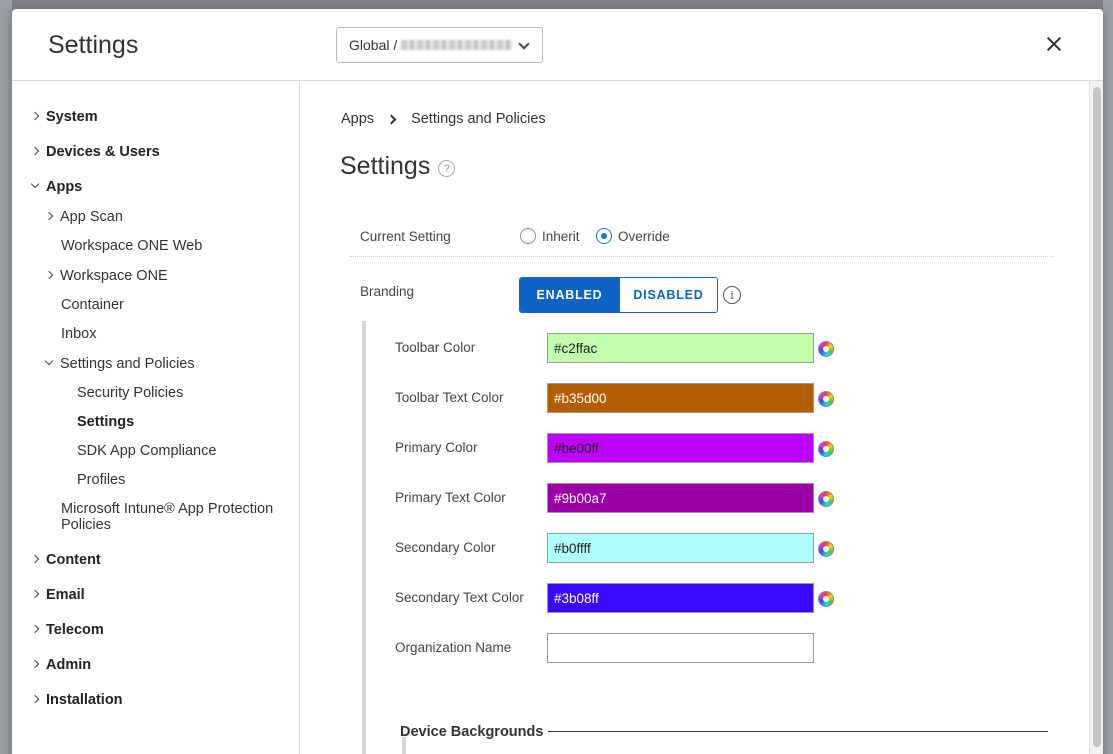 The height and width of the screenshot is (754, 1113). I want to click on sidebar-item-label: Policies, so click(86, 525).